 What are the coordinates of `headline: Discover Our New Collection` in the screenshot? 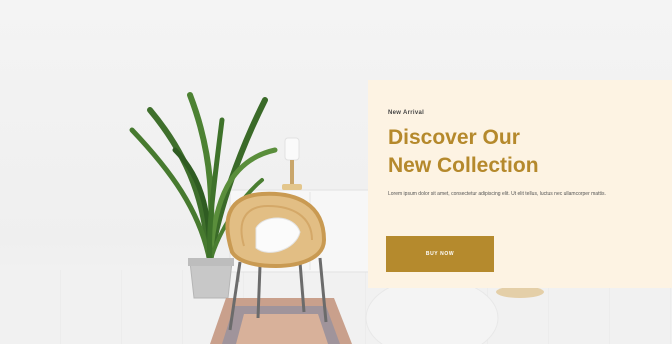 It's located at (523, 152).